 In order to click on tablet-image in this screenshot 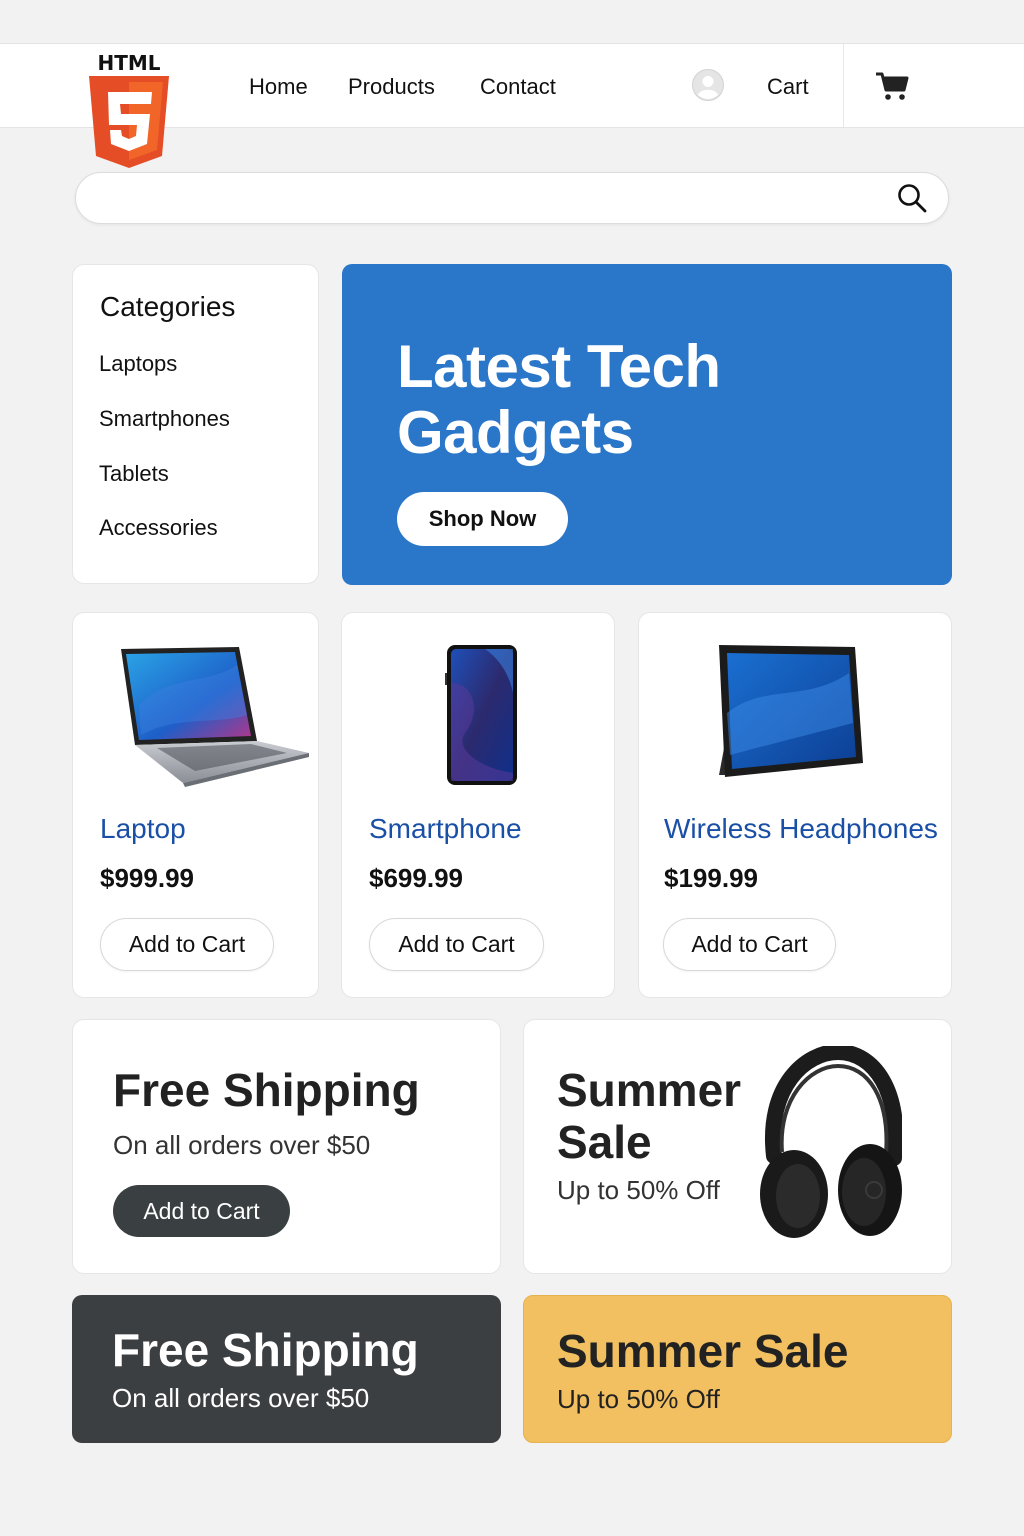, I will do `click(791, 711)`.